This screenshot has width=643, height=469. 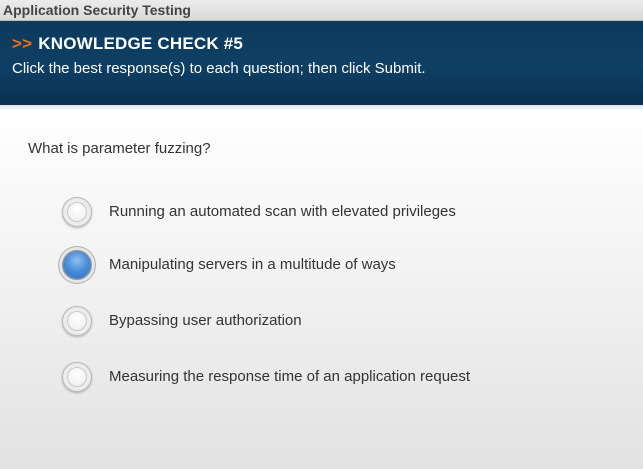 What do you see at coordinates (77, 265) in the screenshot?
I see `radio-button-2-selected` at bounding box center [77, 265].